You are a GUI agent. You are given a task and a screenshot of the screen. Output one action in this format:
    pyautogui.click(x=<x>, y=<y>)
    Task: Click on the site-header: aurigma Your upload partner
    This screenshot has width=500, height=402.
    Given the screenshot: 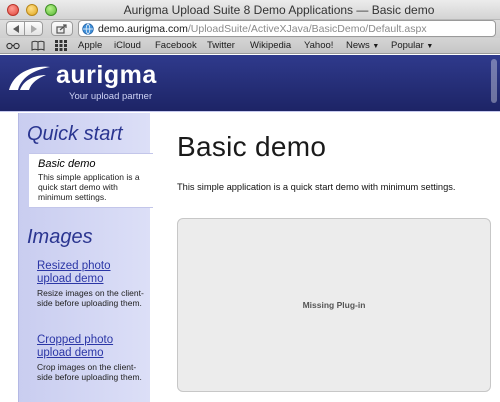 What is the action you would take?
    pyautogui.click(x=250, y=83)
    